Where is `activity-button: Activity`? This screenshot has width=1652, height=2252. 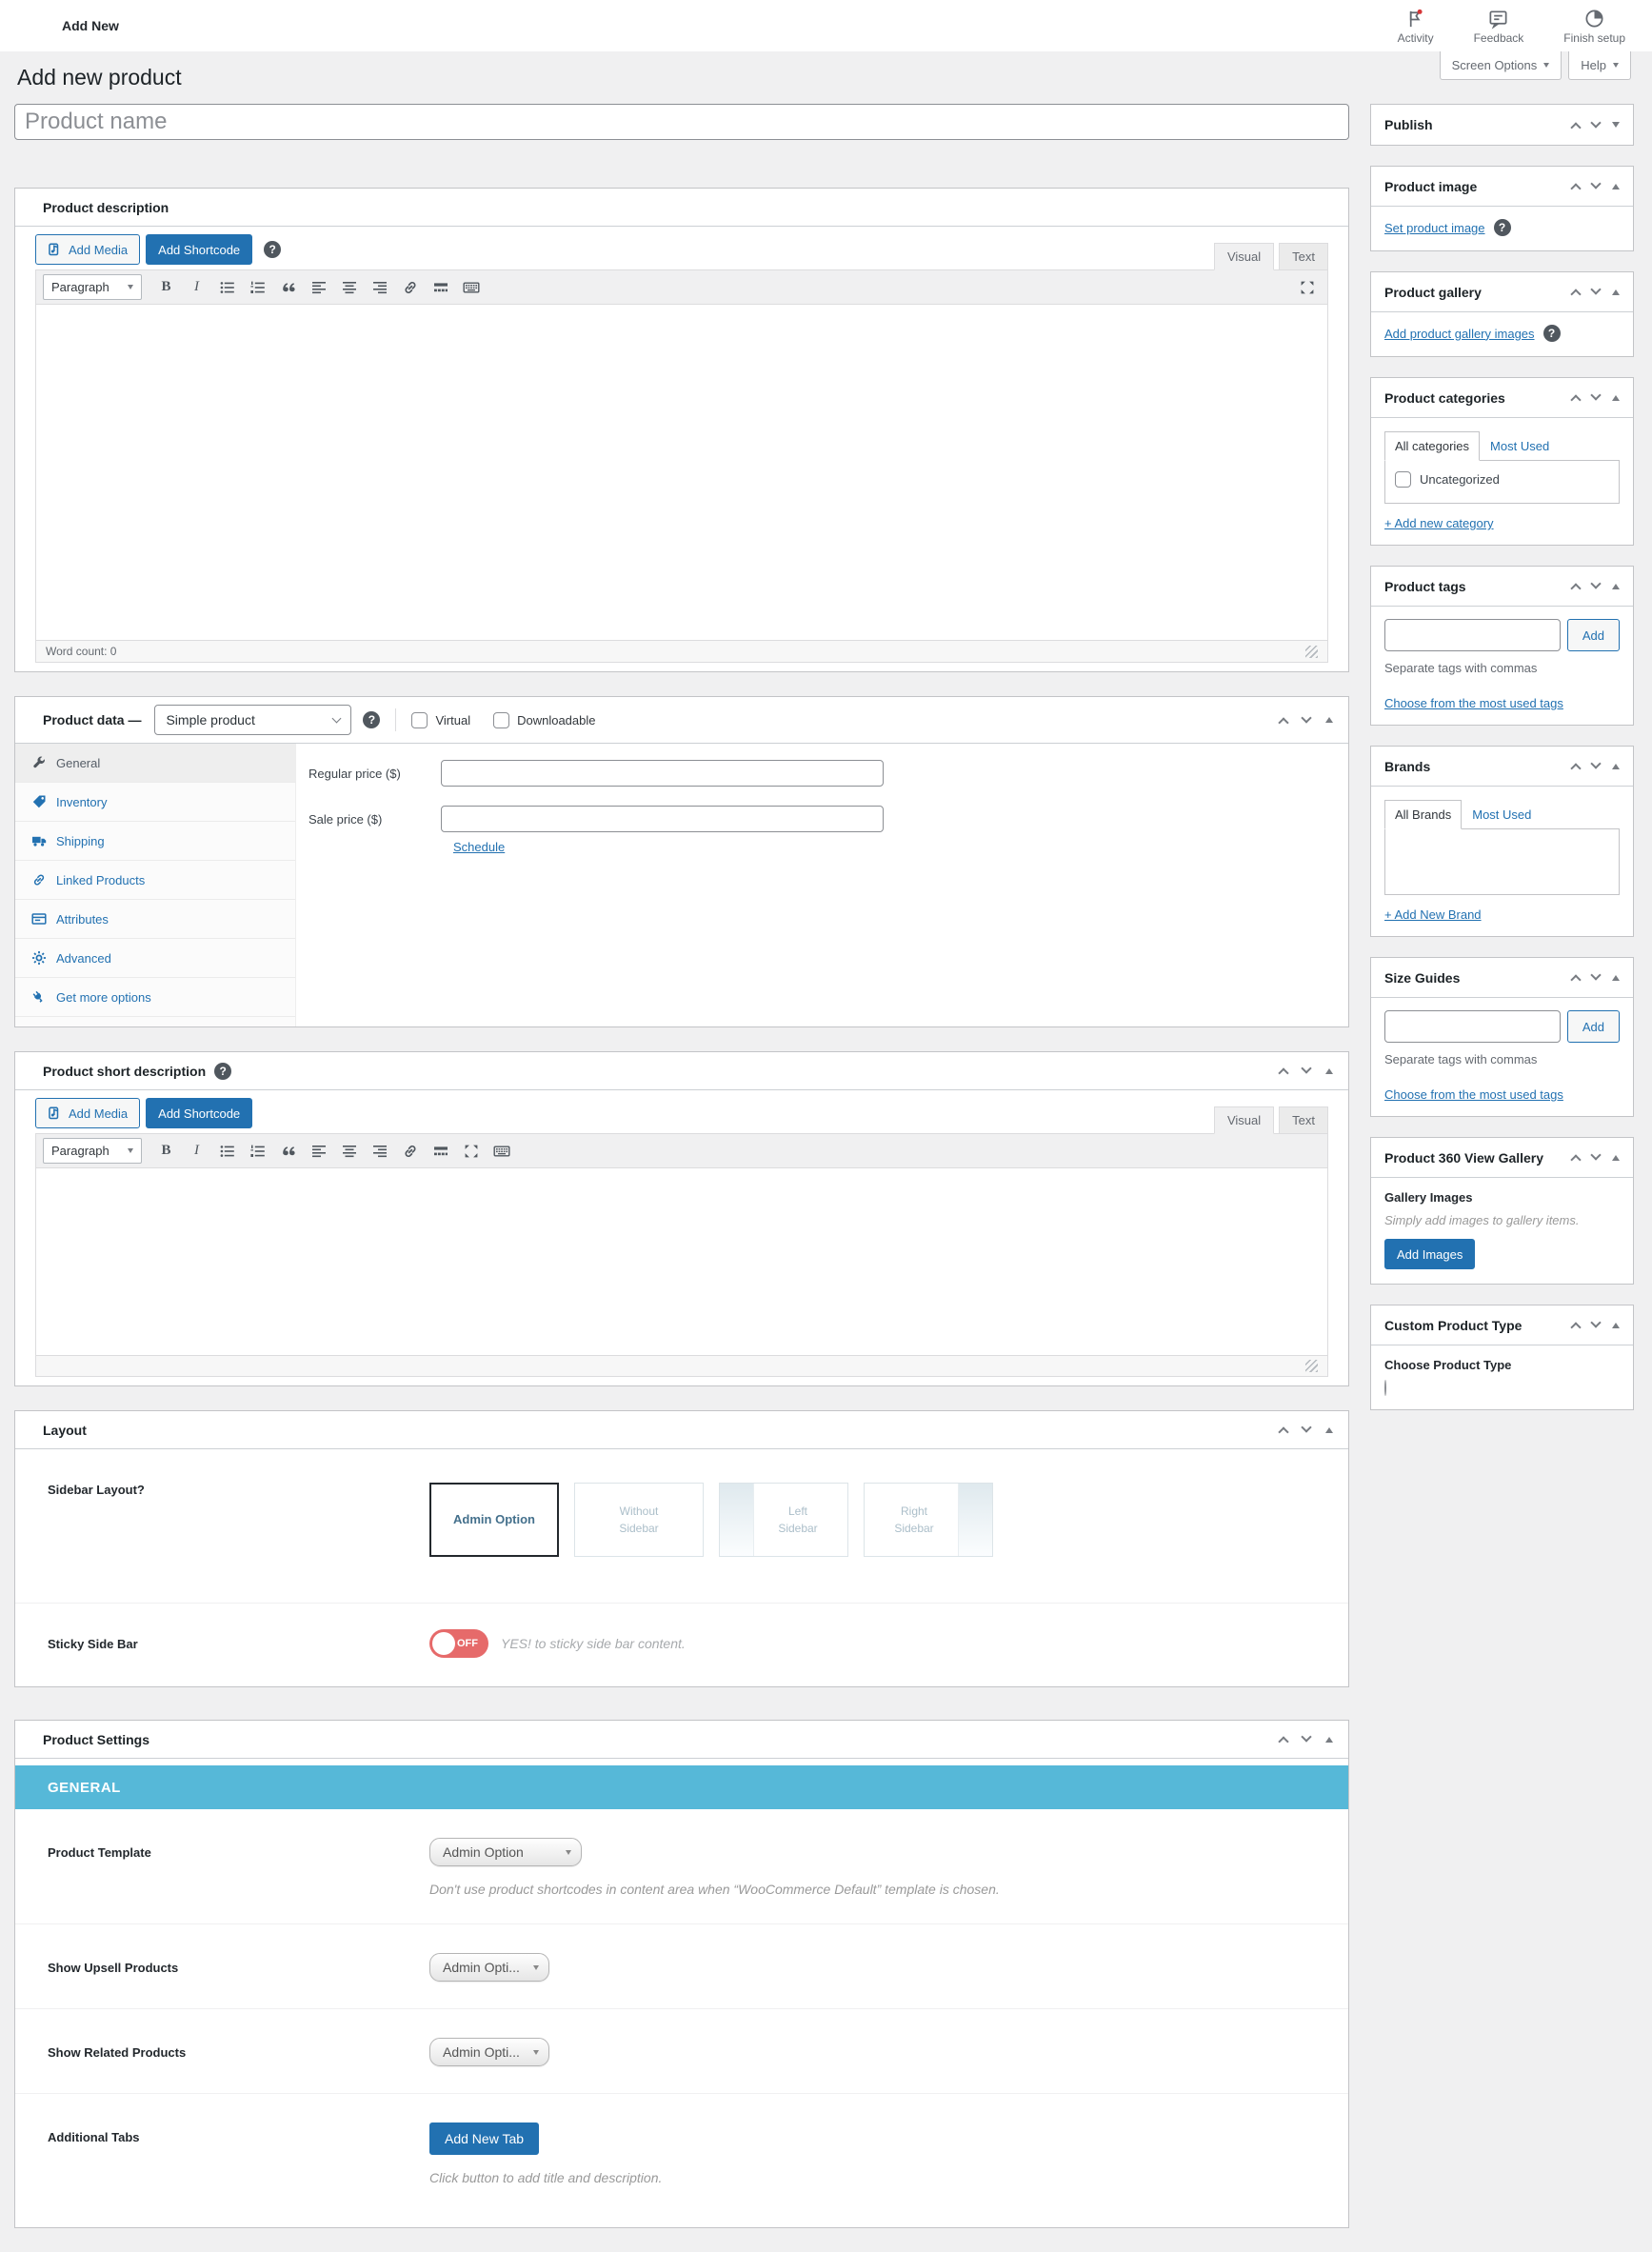
activity-button: Activity is located at coordinates (1416, 26).